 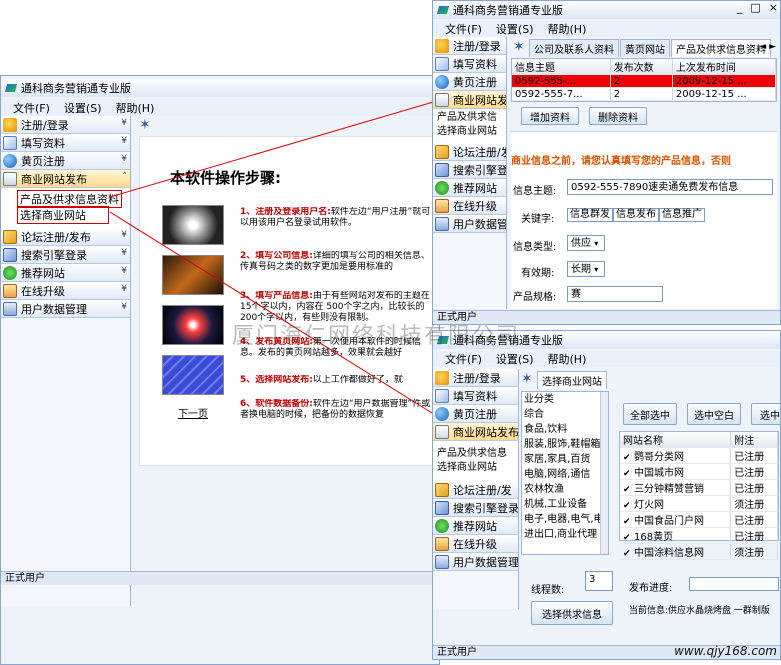 I want to click on minimize-button: _, so click(x=740, y=7).